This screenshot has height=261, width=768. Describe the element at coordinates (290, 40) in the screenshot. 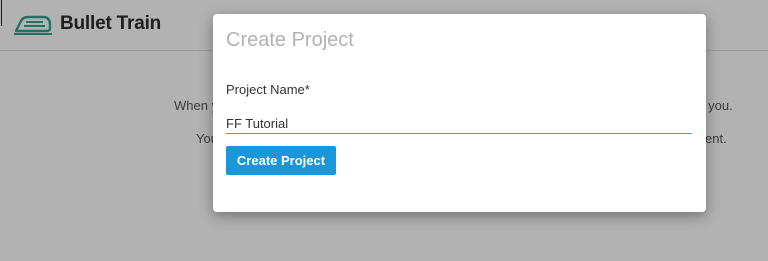

I see `modal-title: Create Project` at that location.